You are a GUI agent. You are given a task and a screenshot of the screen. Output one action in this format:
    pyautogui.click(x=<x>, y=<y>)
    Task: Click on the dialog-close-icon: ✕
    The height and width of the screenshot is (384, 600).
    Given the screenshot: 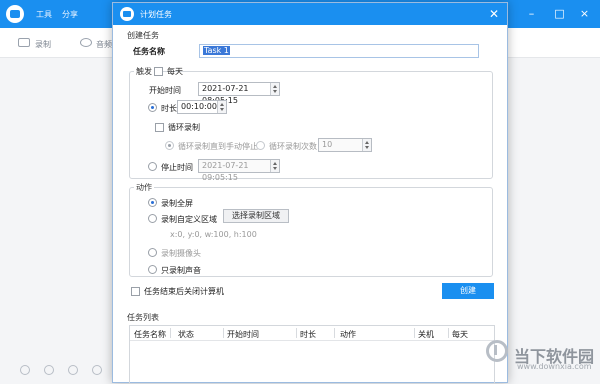 What is the action you would take?
    pyautogui.click(x=494, y=14)
    